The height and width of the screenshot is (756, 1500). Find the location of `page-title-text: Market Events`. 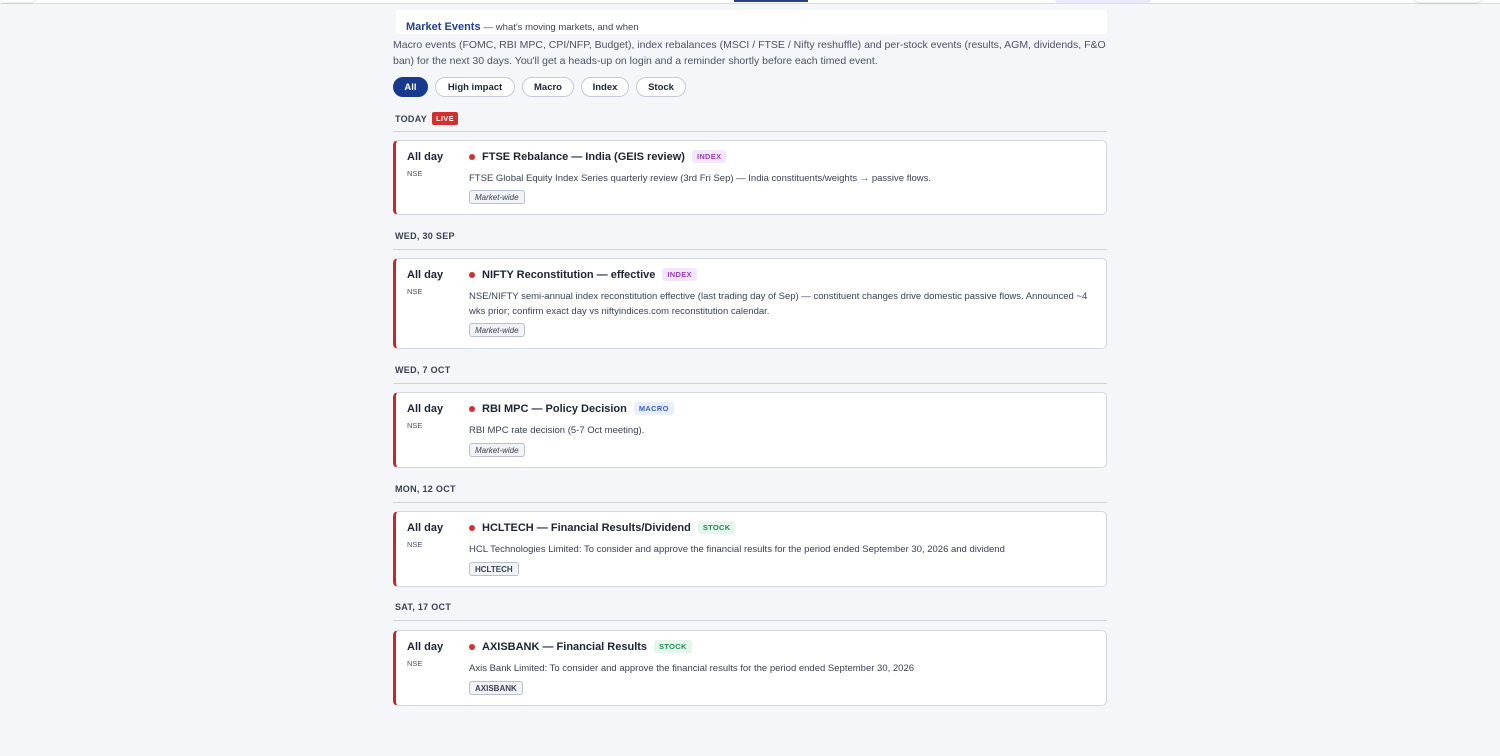

page-title-text: Market Events is located at coordinates (443, 27).